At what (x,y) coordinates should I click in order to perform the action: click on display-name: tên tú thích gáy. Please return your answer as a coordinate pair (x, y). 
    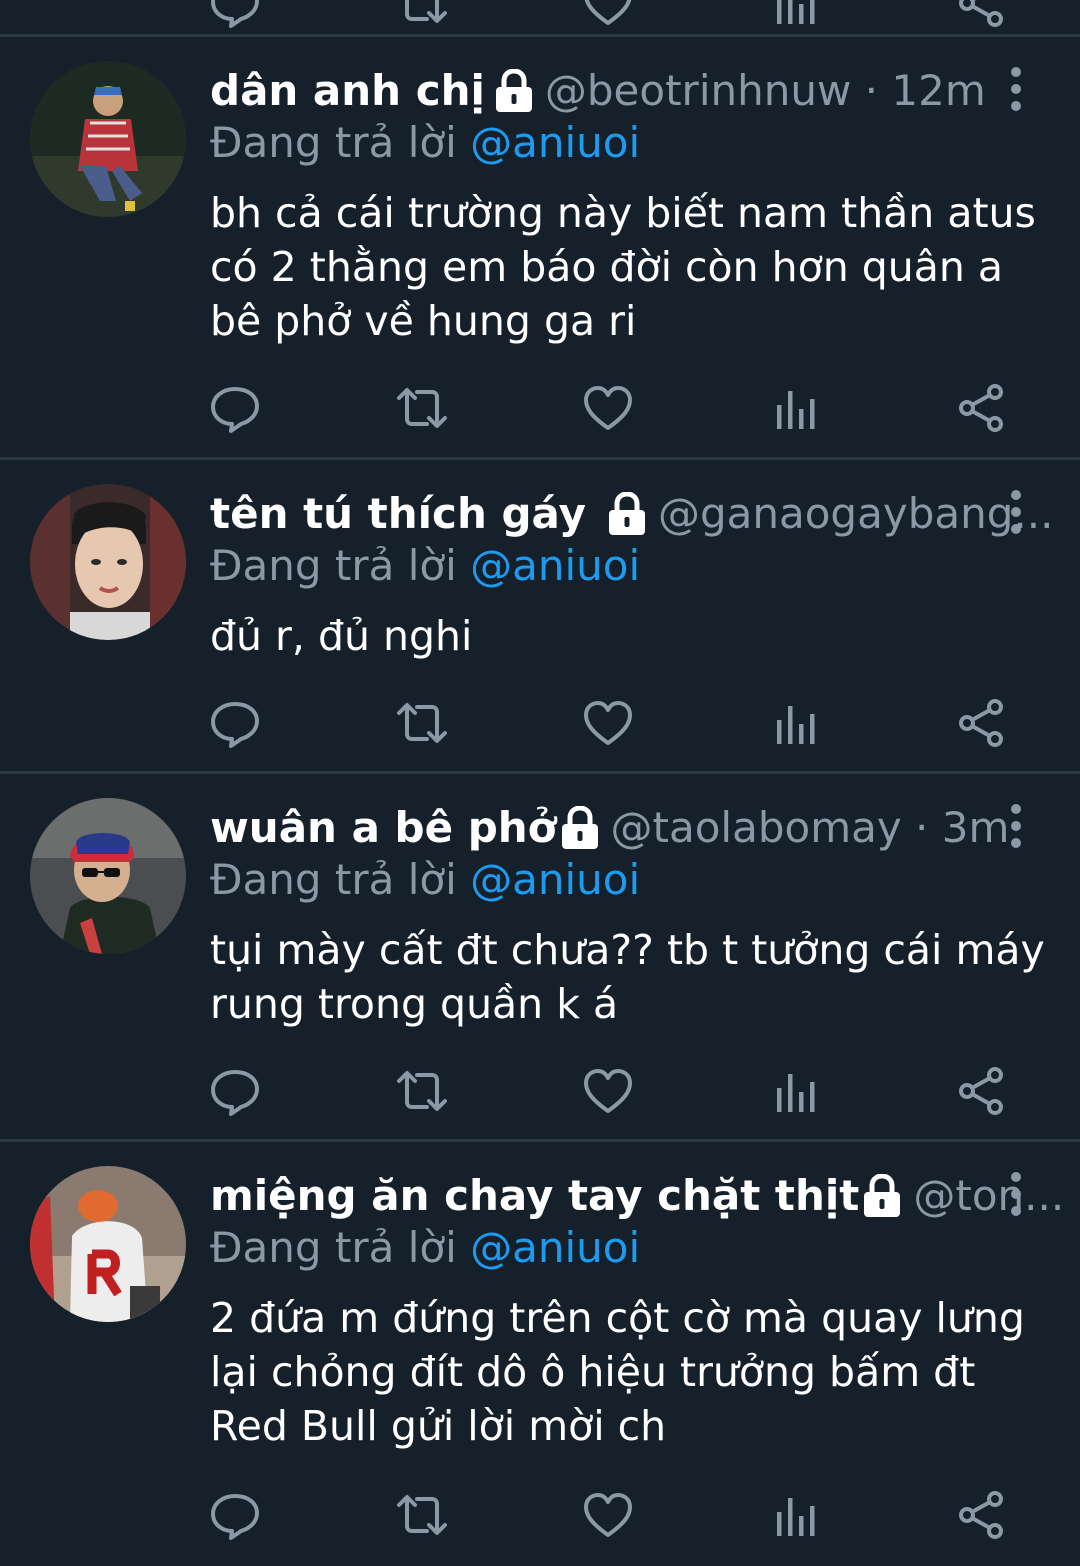
    Looking at the image, I should click on (398, 514).